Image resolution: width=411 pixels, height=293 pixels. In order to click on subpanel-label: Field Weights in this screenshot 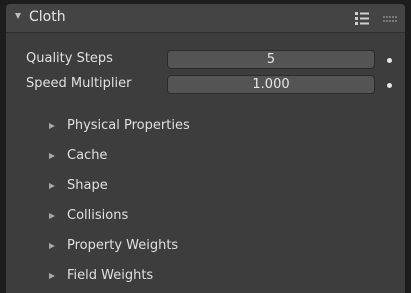, I will do `click(110, 275)`.